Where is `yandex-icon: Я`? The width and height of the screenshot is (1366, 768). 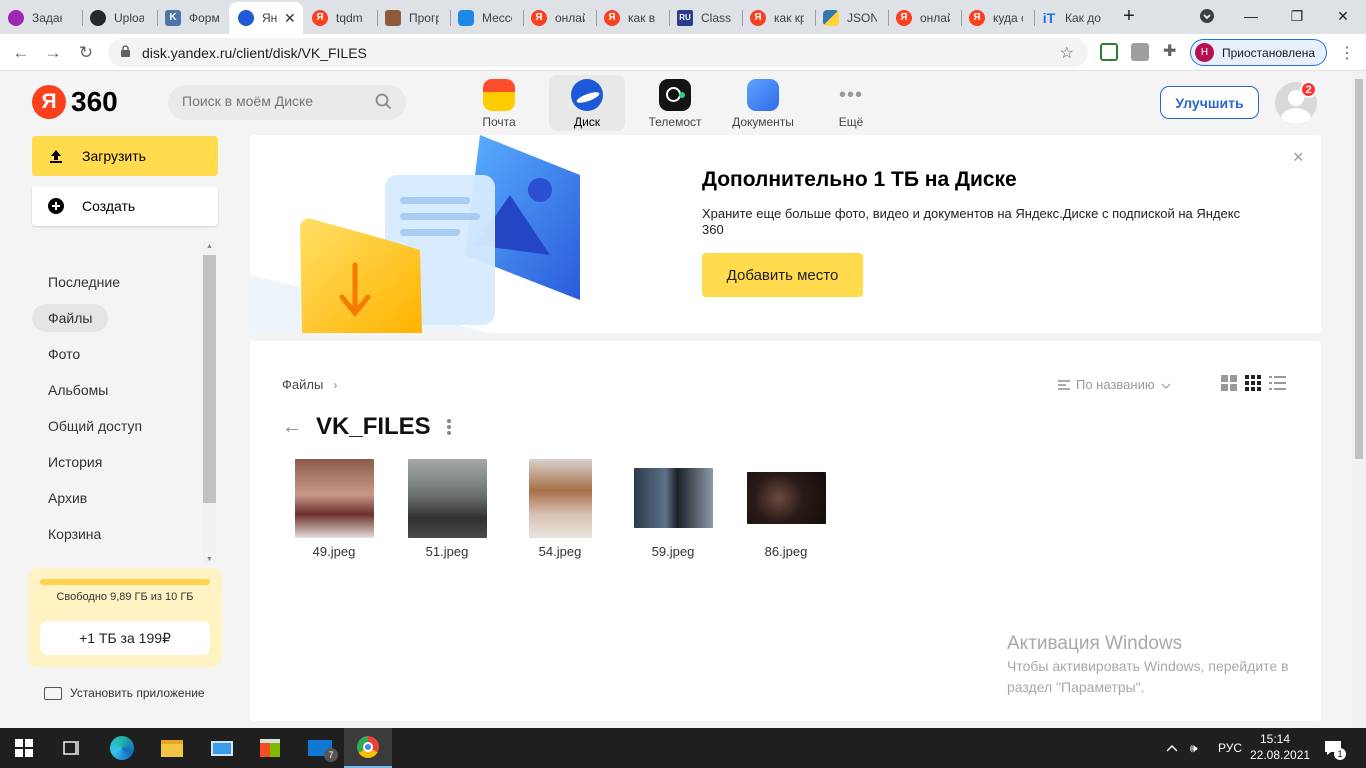 yandex-icon: Я is located at coordinates (977, 17).